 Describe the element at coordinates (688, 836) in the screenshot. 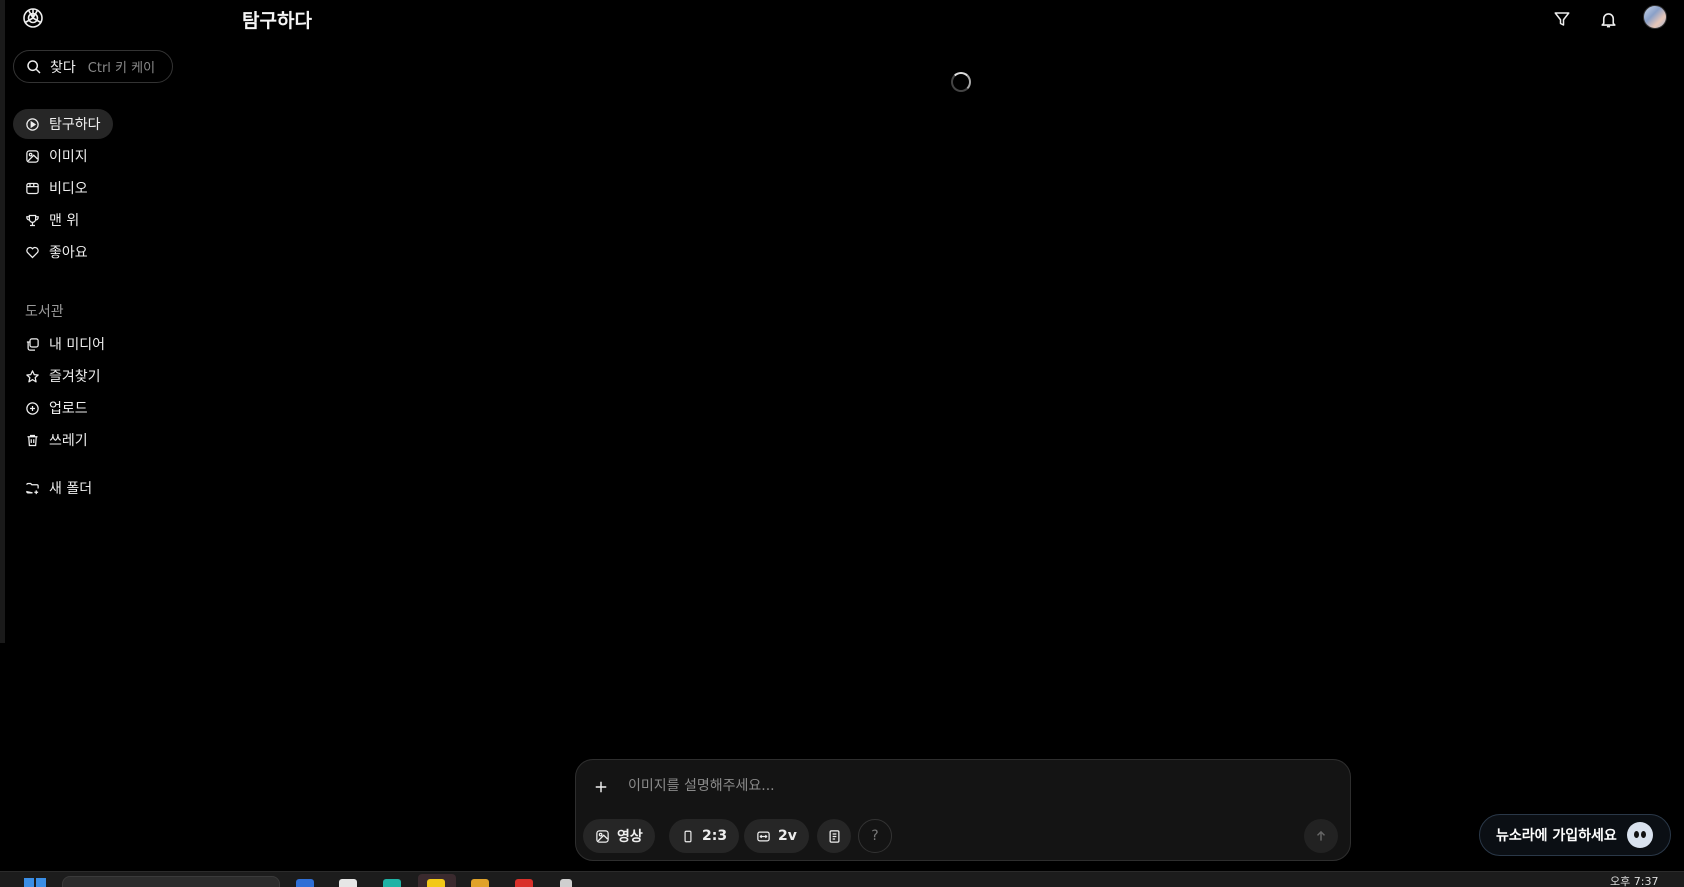

I see `portrait-icon` at that location.